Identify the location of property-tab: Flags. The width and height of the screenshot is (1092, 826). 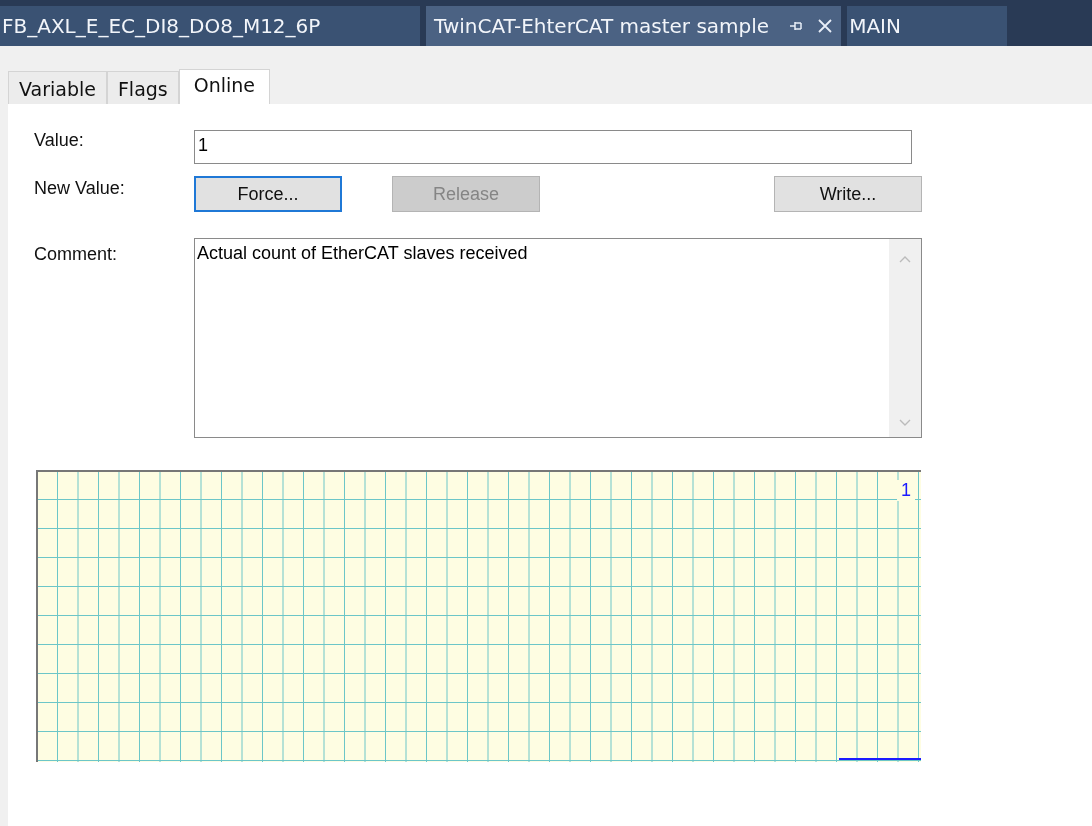
(142, 87).